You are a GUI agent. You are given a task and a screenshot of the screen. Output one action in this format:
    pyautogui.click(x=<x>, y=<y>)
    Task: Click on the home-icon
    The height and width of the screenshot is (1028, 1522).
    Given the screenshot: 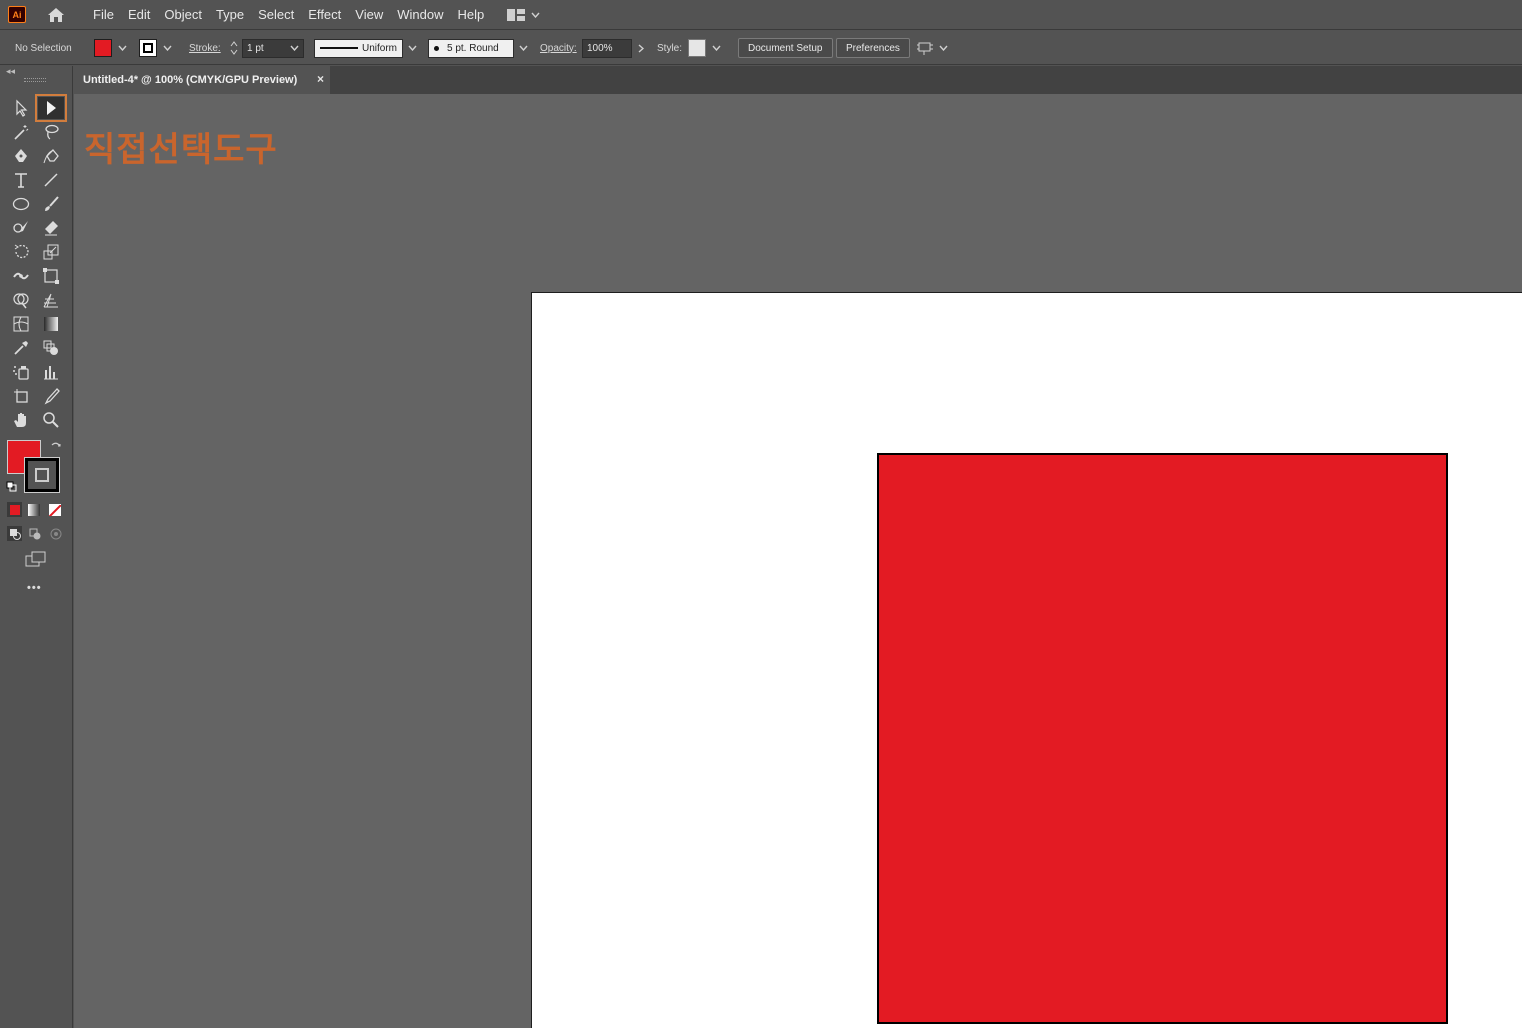 What is the action you would take?
    pyautogui.click(x=56, y=15)
    